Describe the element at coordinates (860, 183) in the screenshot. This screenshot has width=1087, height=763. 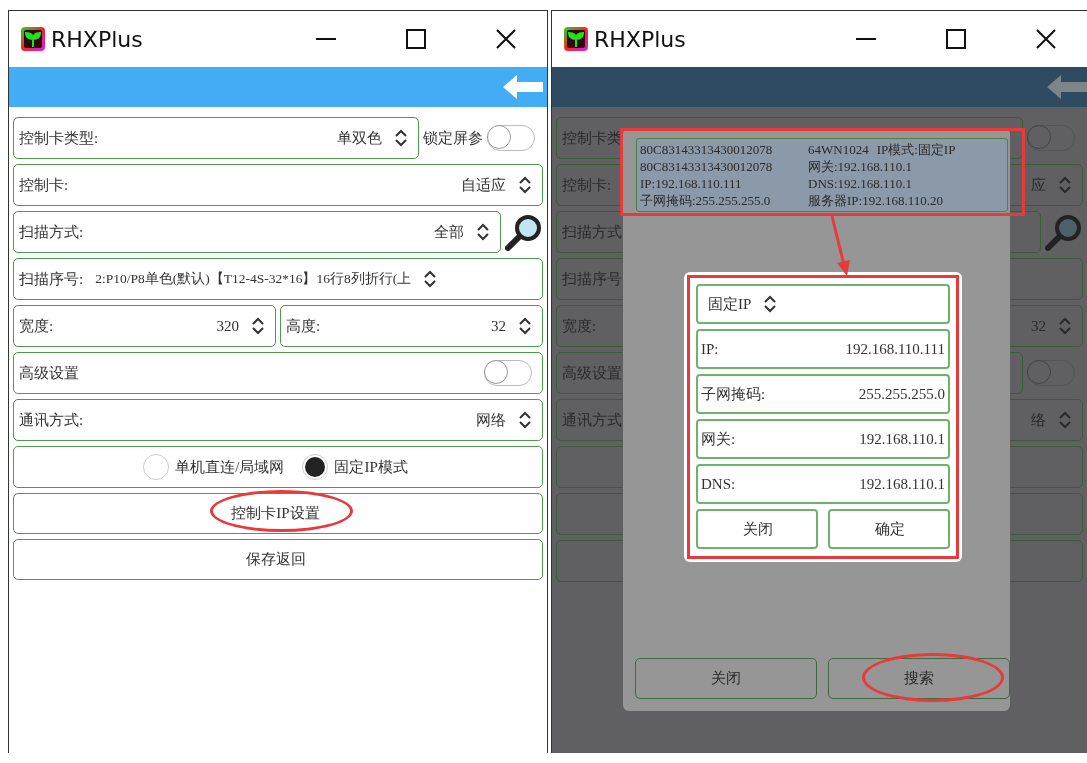
I see `info-text: DNS:192.168.110.1` at that location.